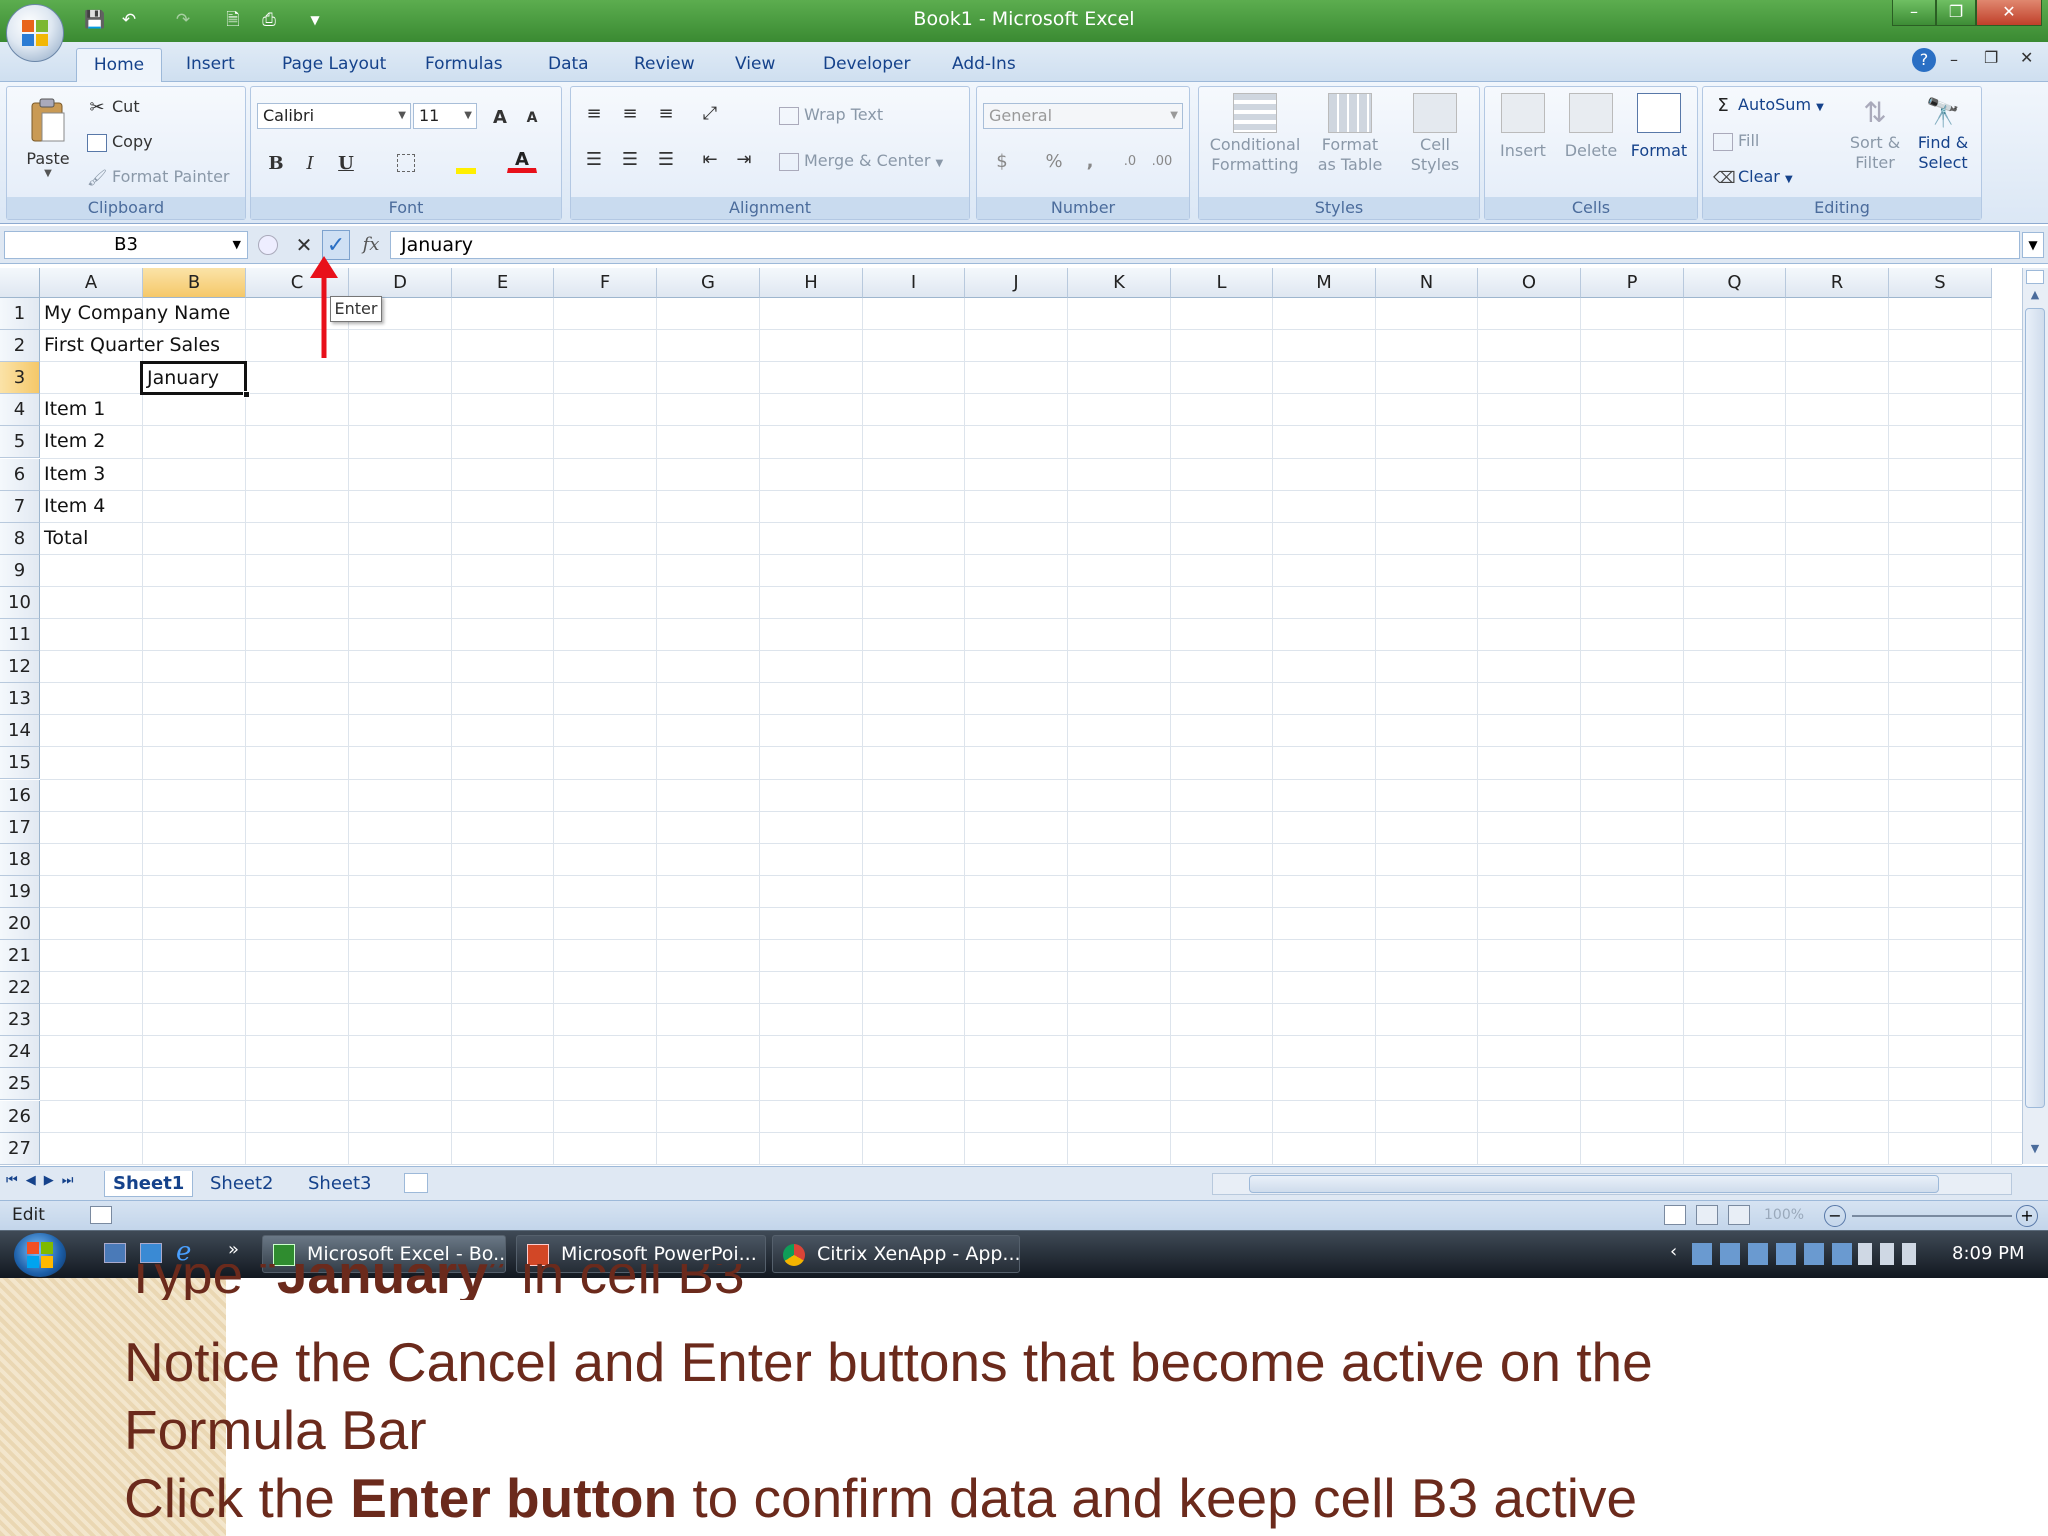 The height and width of the screenshot is (1536, 2048). I want to click on row-header-21: 21, so click(20, 956).